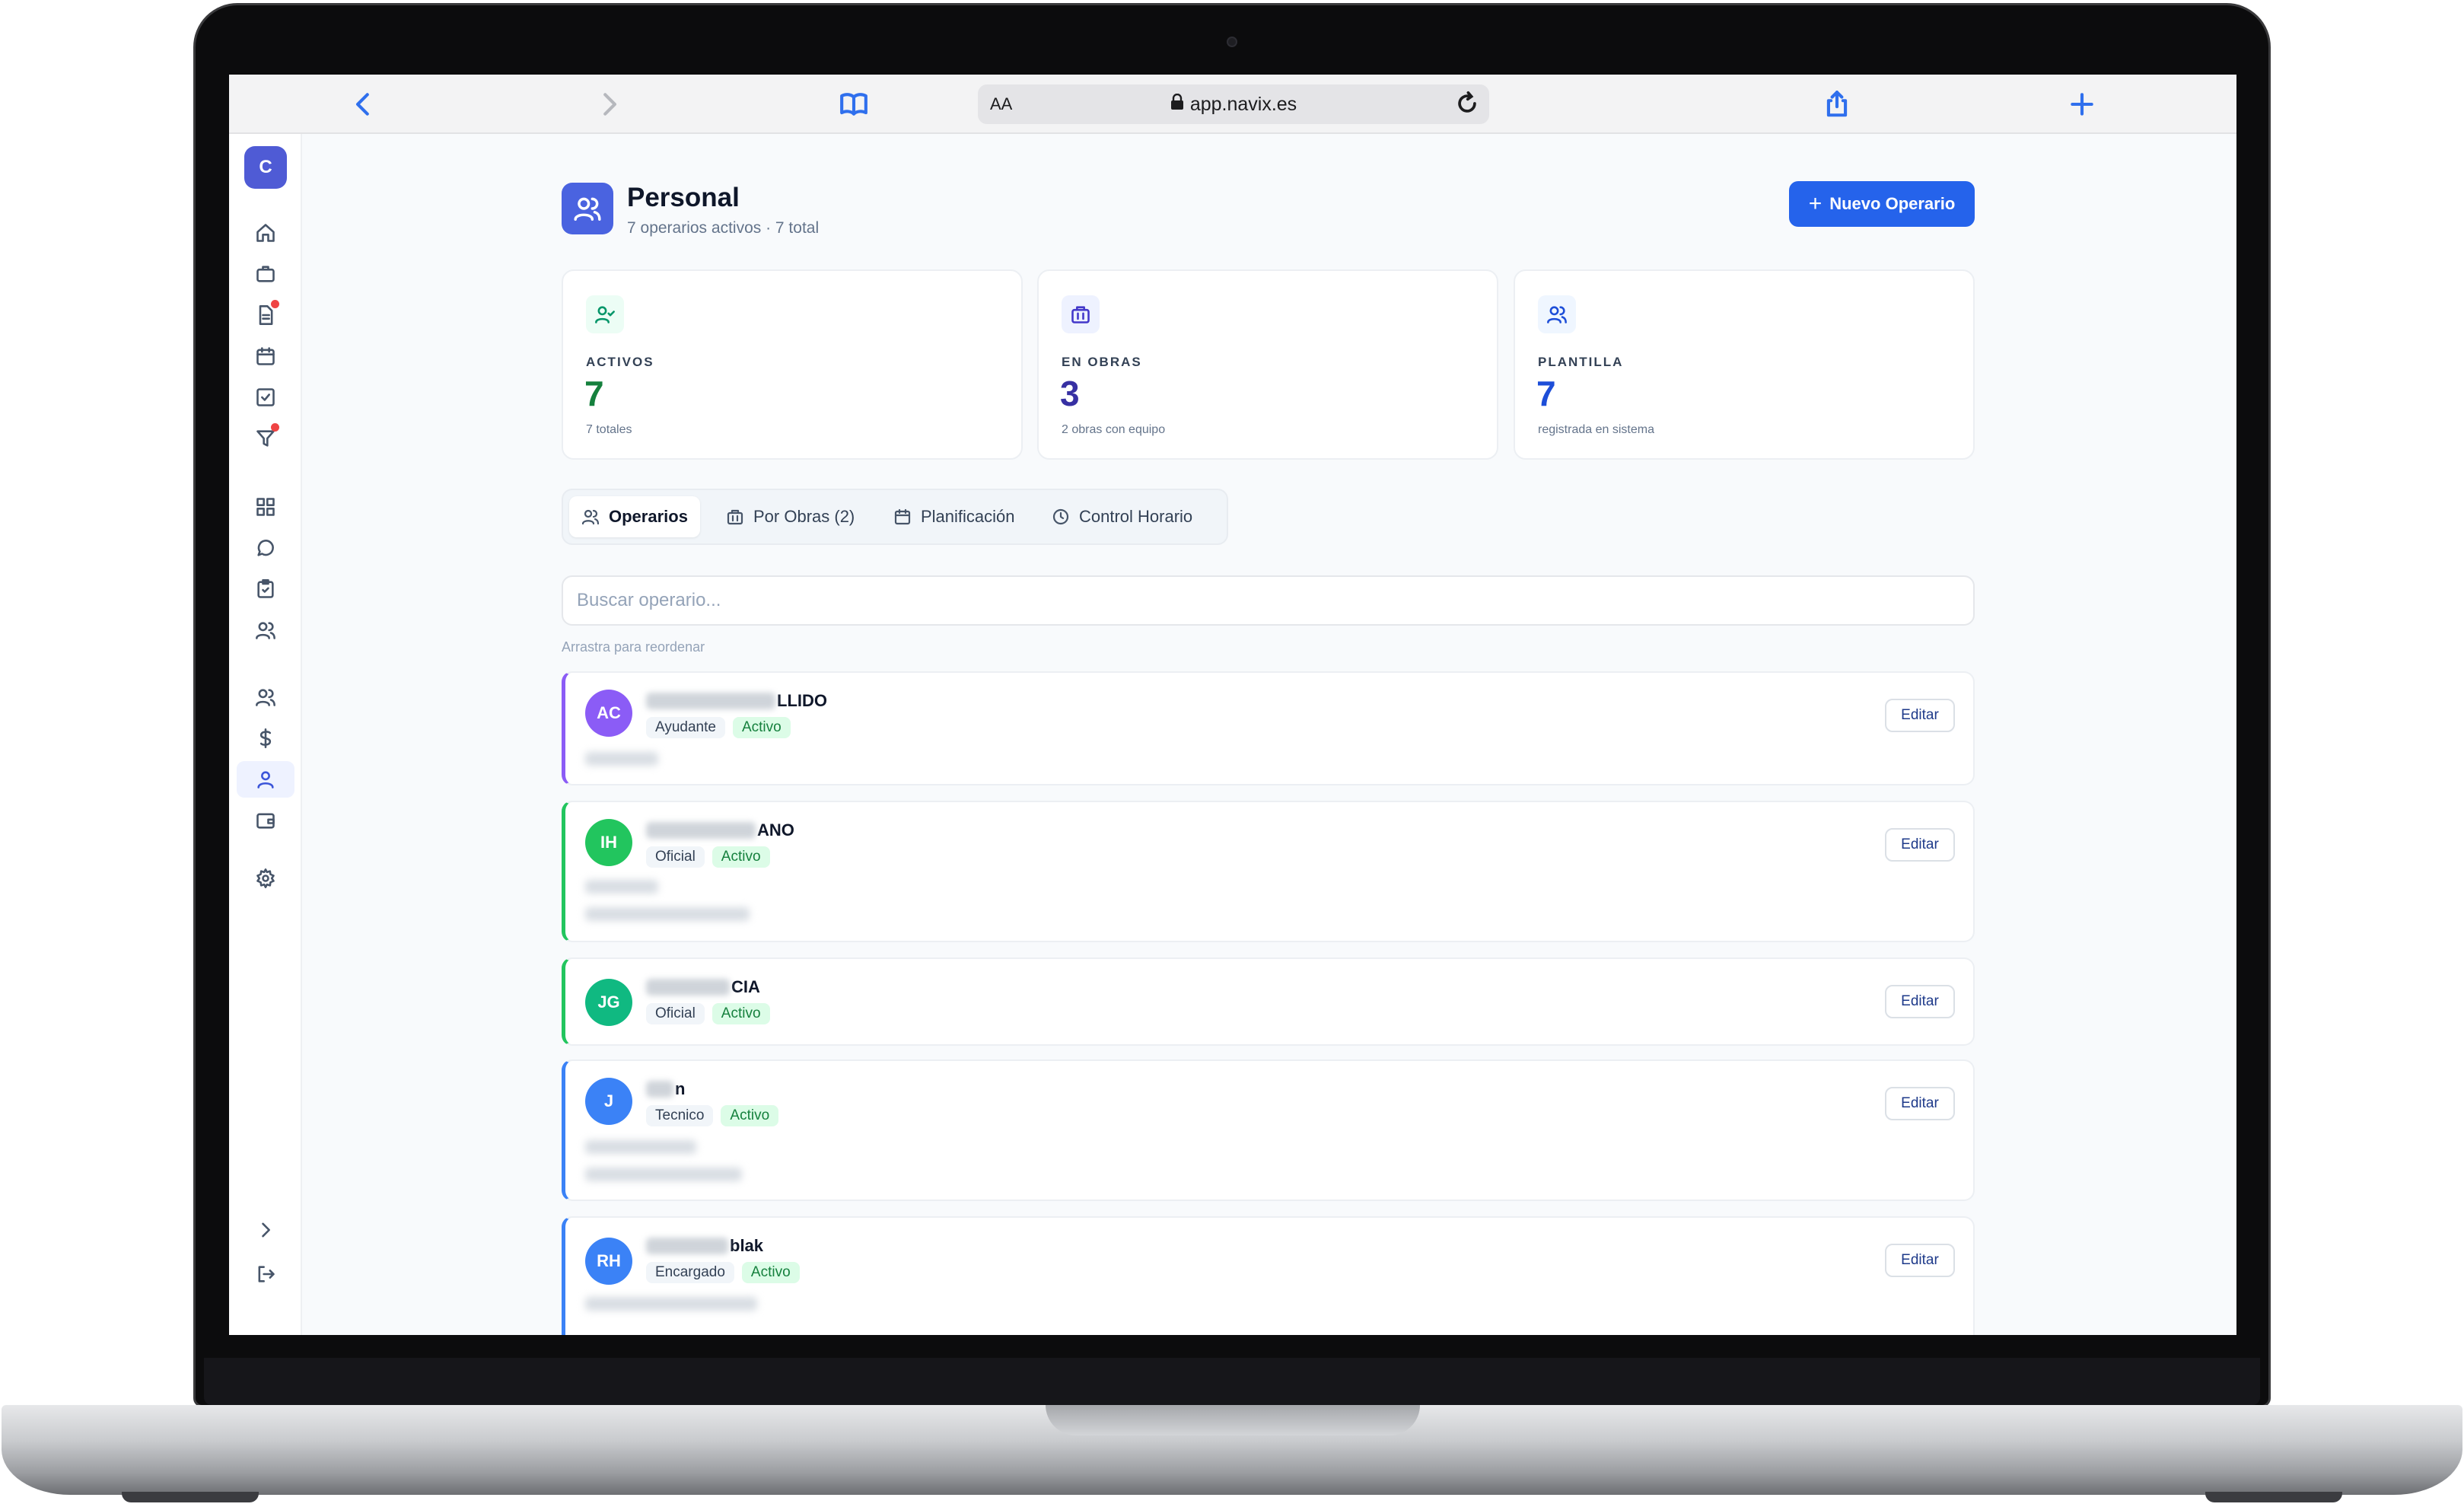 The height and width of the screenshot is (1507, 2464). Describe the element at coordinates (1267, 364) in the screenshot. I see `stat-card-en-obras: EN OBRAS 3 2 obras con equipo` at that location.